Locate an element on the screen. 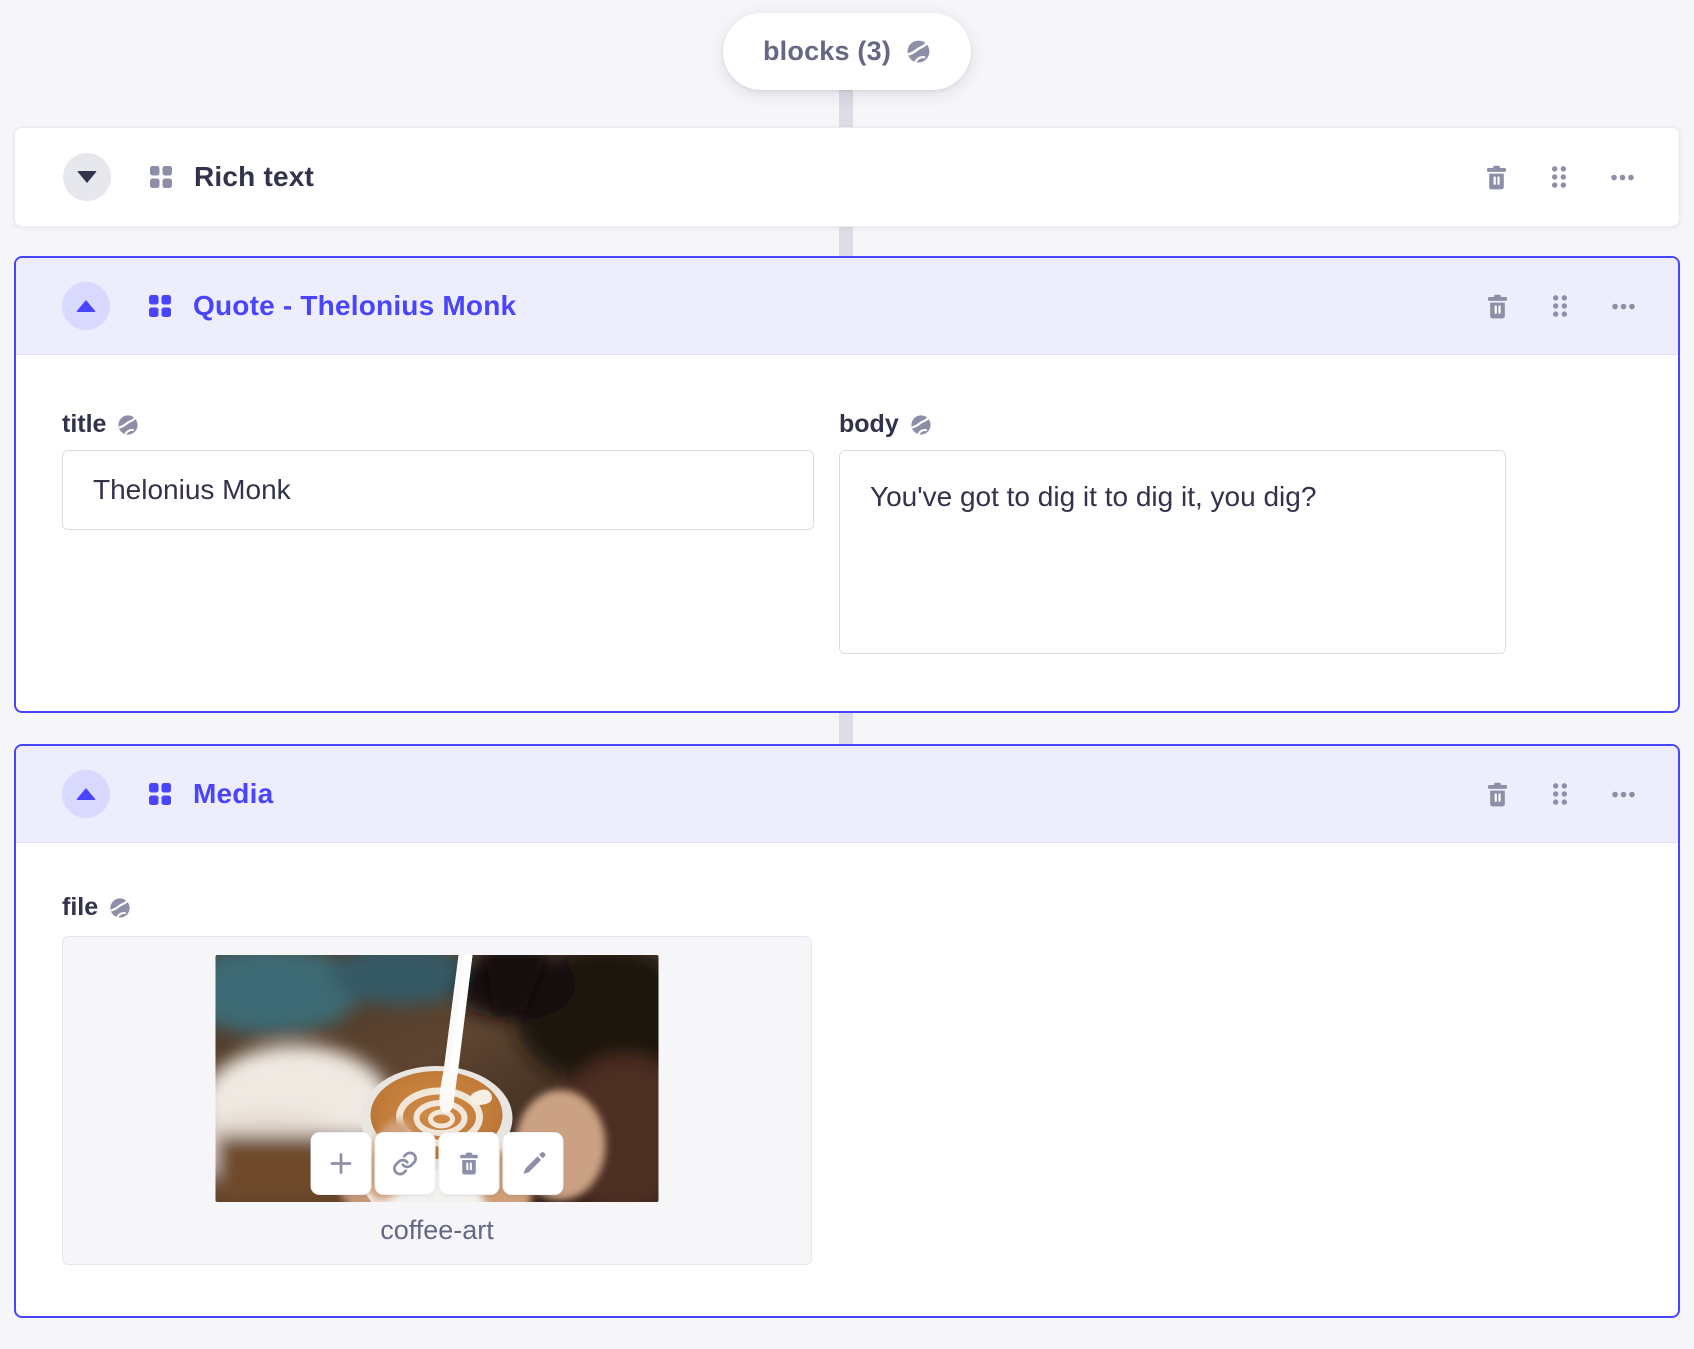 The height and width of the screenshot is (1349, 1694). array-field-label: blocks (3) is located at coordinates (827, 51).